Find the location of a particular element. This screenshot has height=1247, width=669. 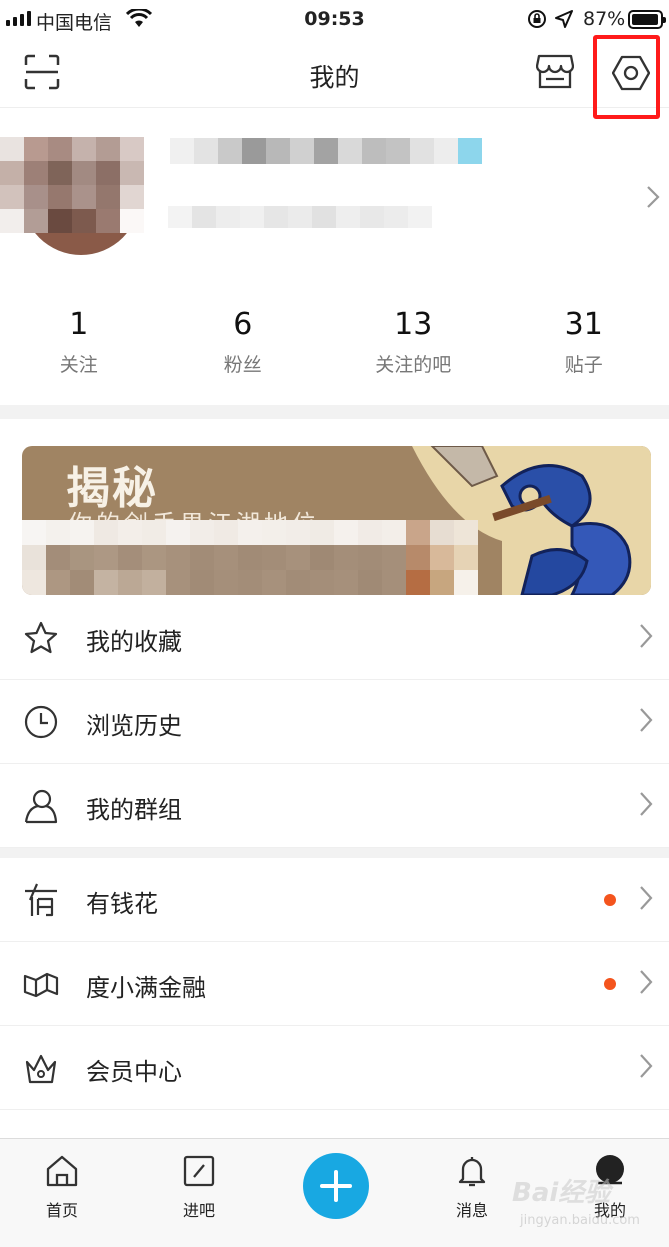

stat-count: 6 is located at coordinates (243, 324).